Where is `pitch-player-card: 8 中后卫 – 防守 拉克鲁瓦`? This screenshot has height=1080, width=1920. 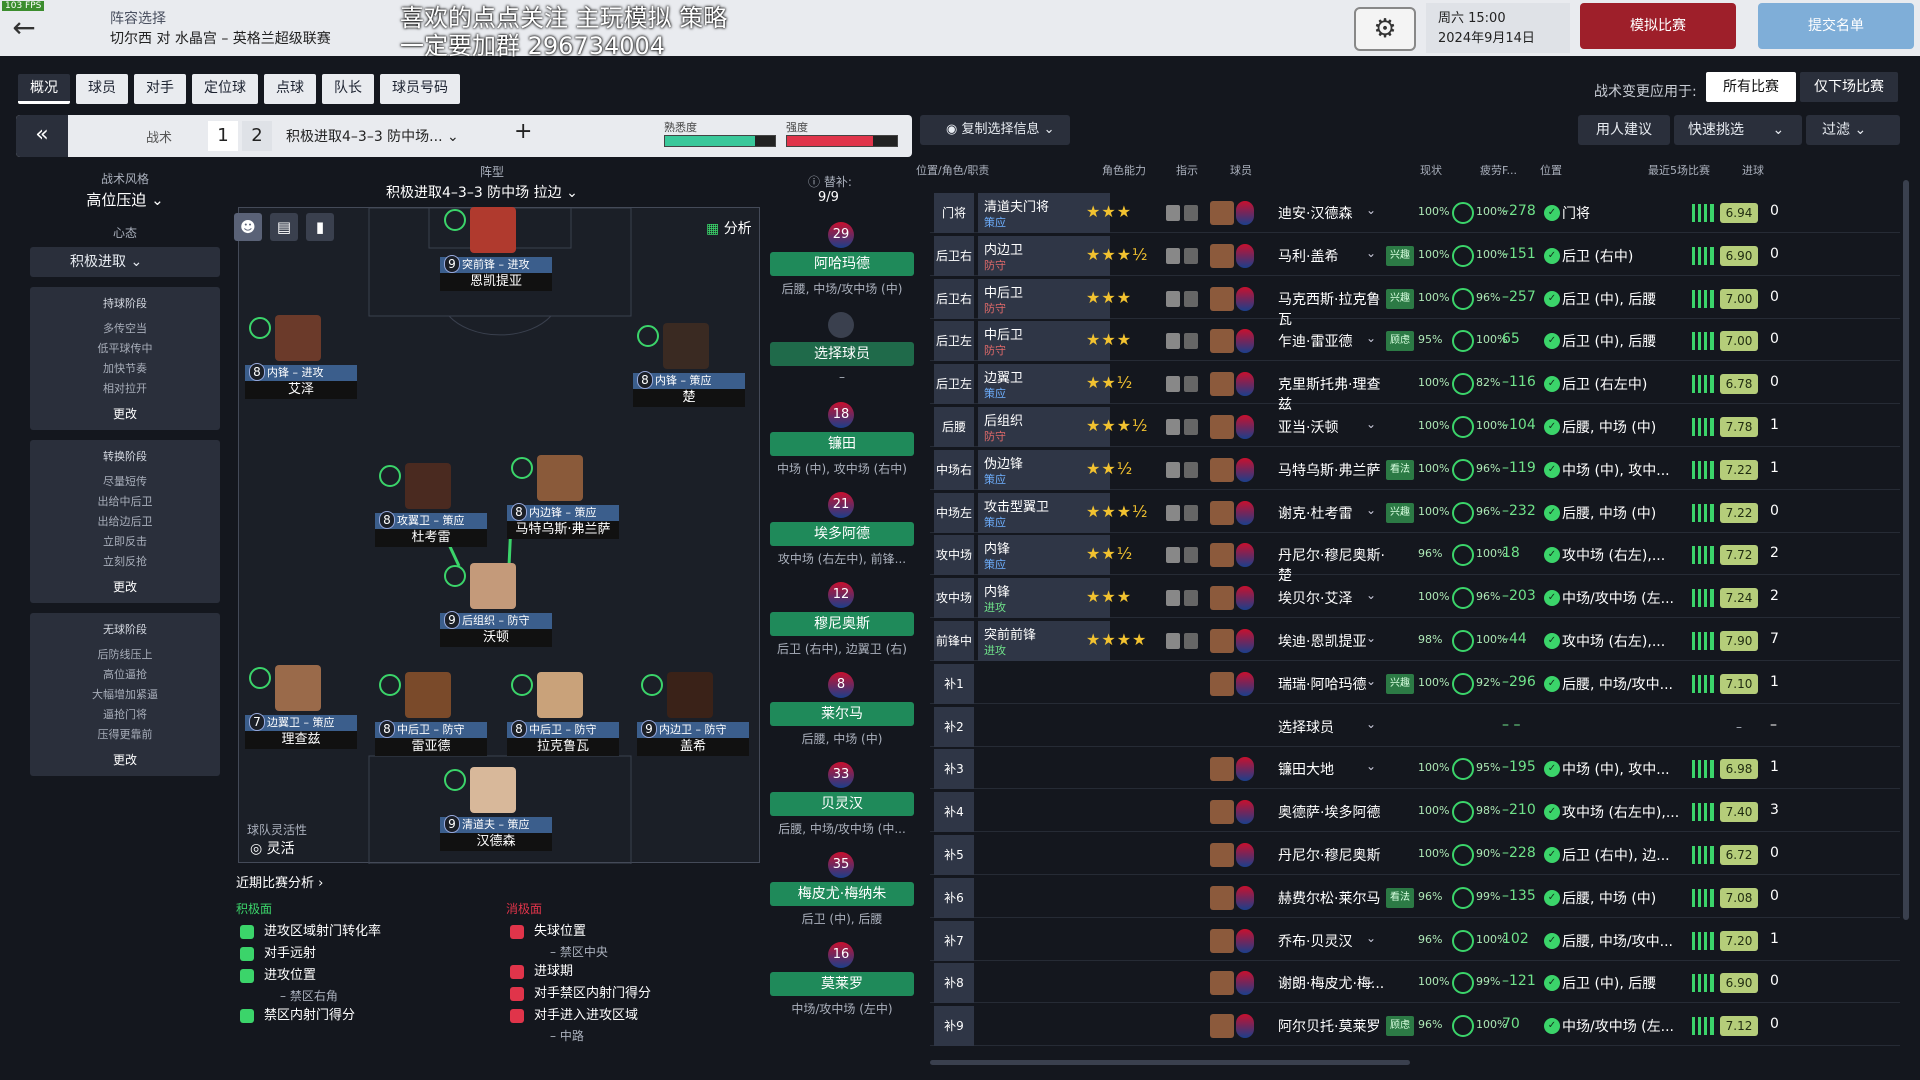
pitch-player-card: 8 中后卫 – 防守 拉克鲁瓦 is located at coordinates (563, 714).